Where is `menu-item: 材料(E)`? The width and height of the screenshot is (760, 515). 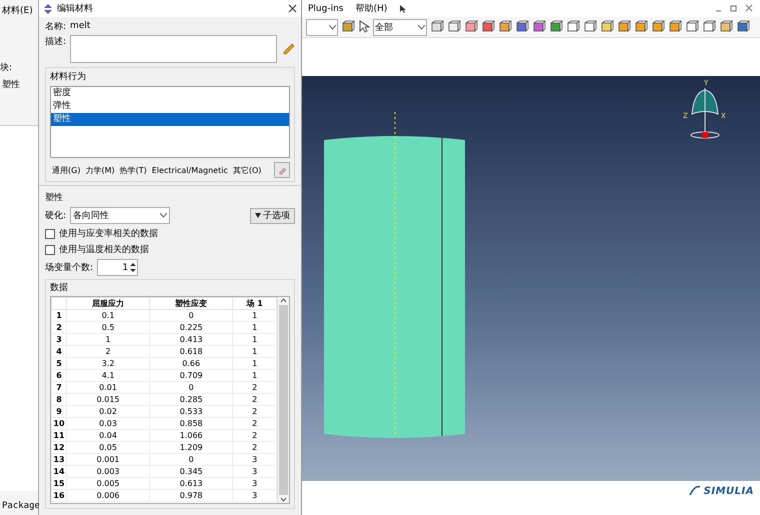 menu-item: 材料(E) is located at coordinates (19, 10).